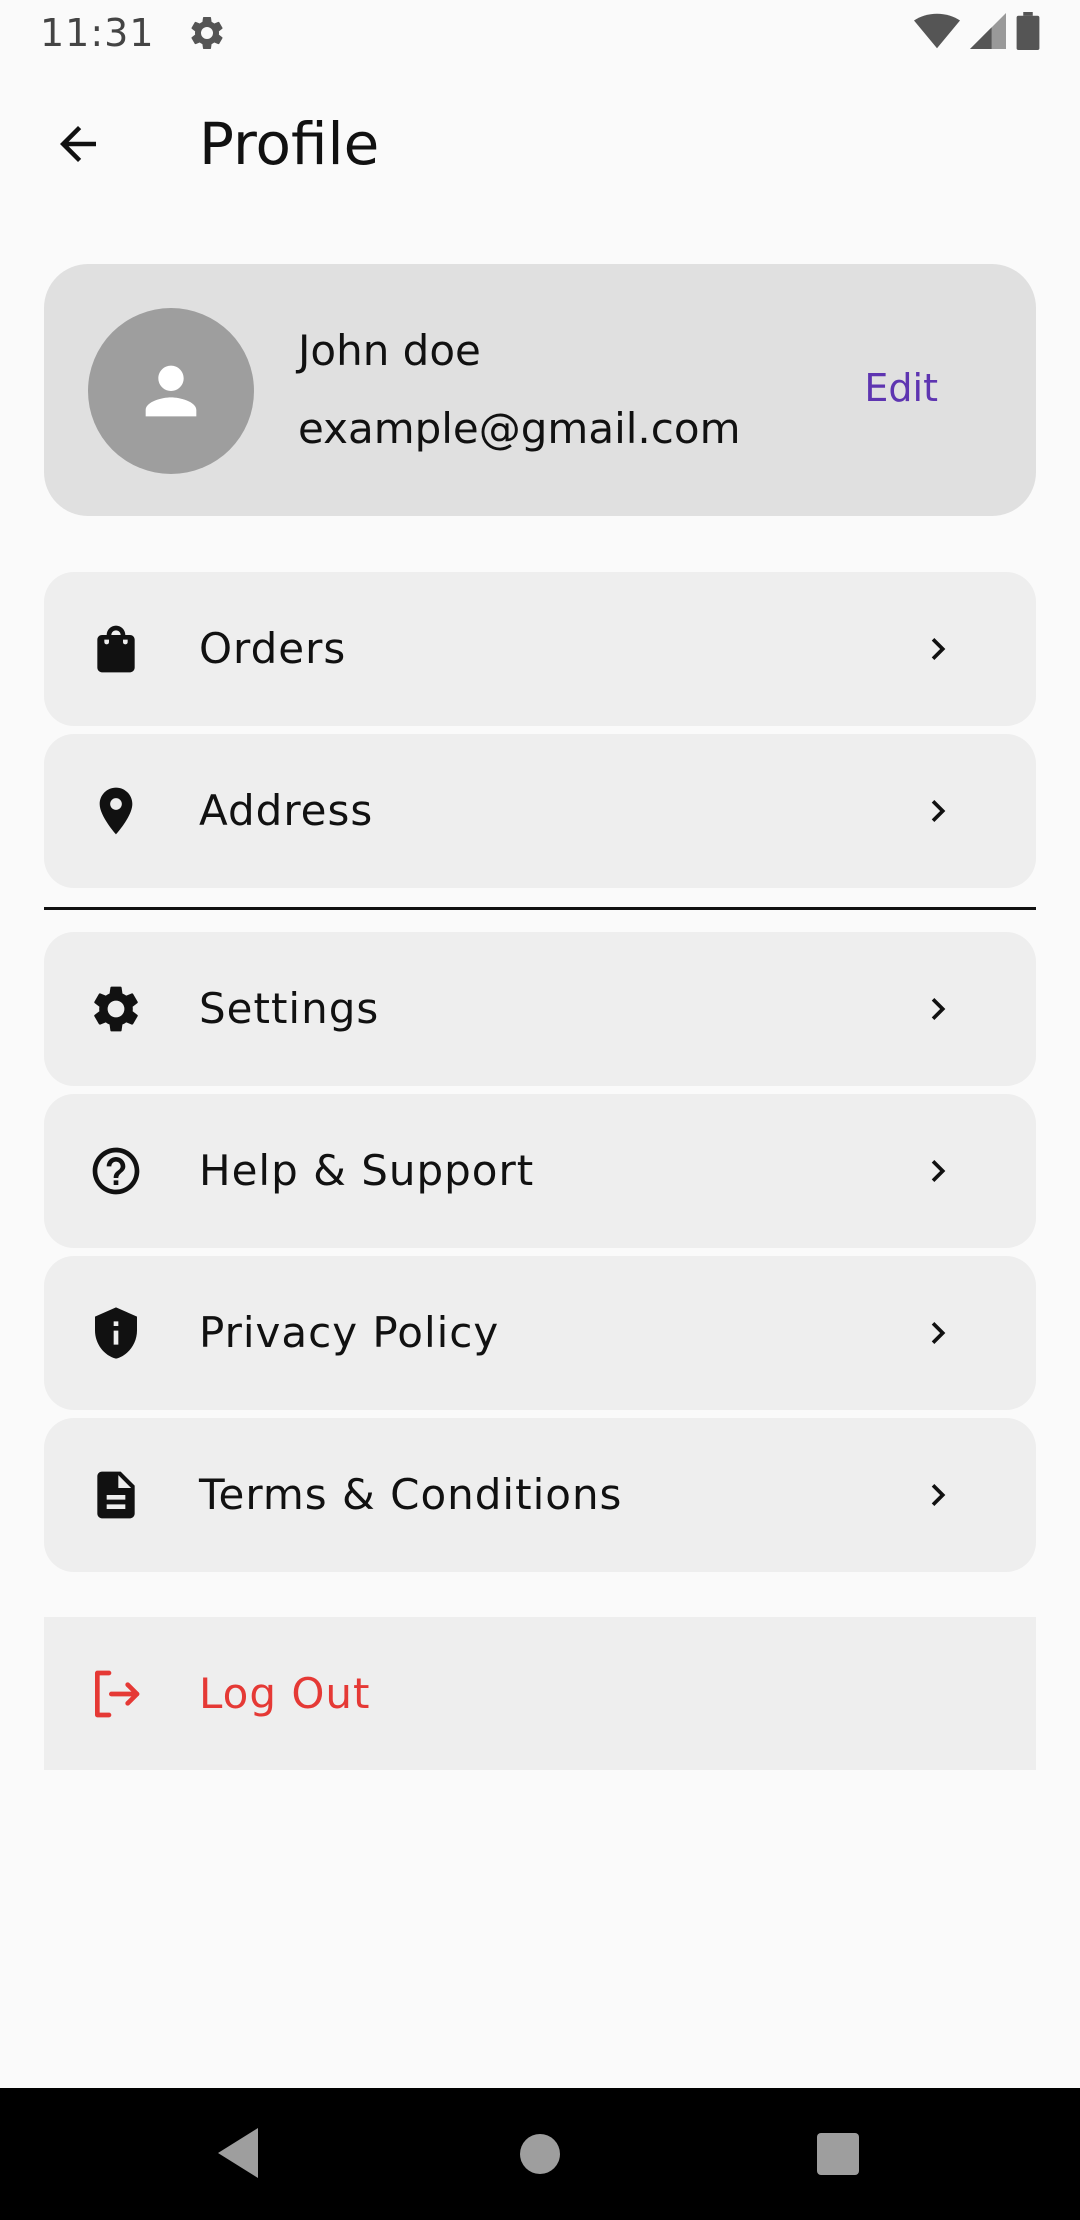 This screenshot has width=1080, height=2220. What do you see at coordinates (389, 350) in the screenshot?
I see `profile-name: John doe` at bounding box center [389, 350].